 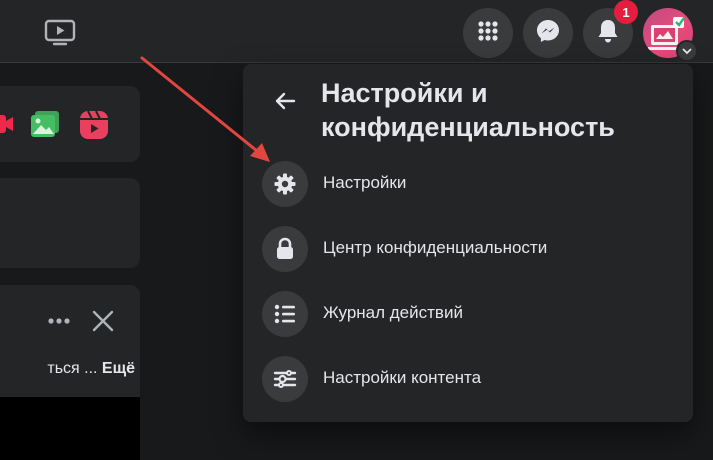 I want to click on panel-title: Настройки и конфиденциальность, so click(x=468, y=110).